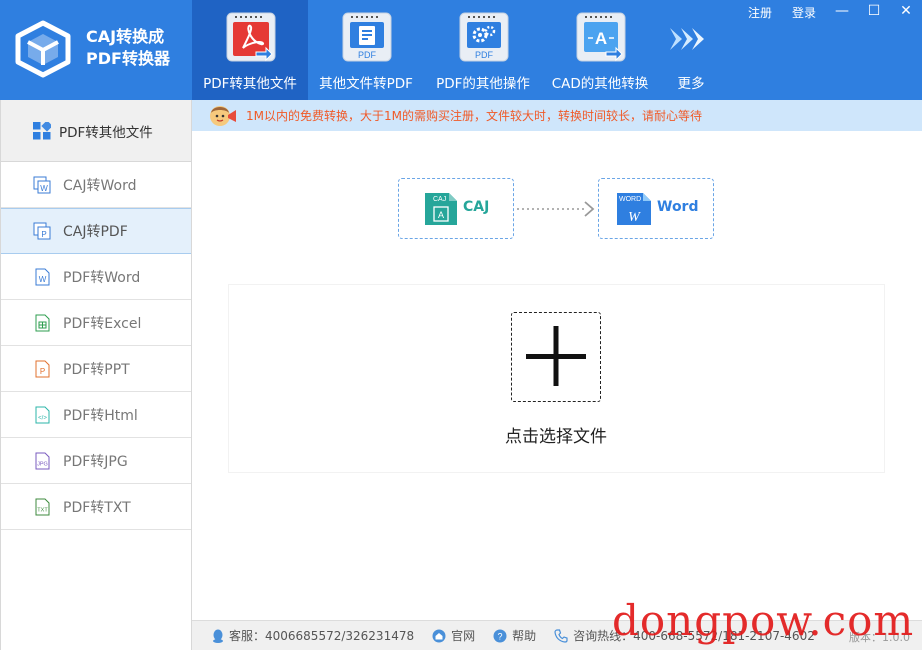  I want to click on watermark: dongpow.com, so click(763, 620).